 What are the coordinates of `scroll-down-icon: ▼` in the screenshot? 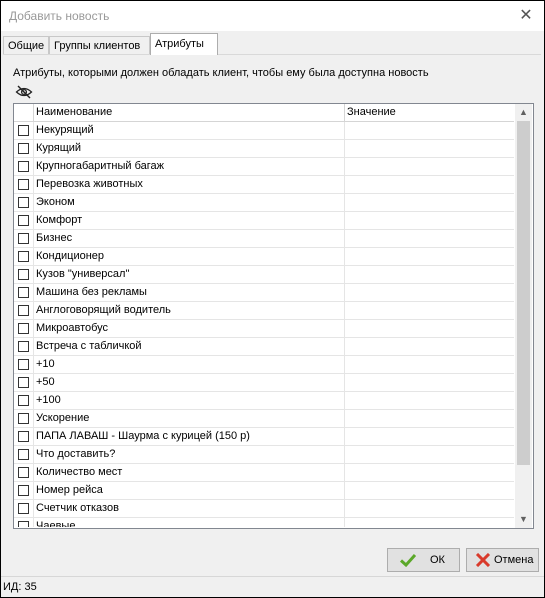 It's located at (523, 519).